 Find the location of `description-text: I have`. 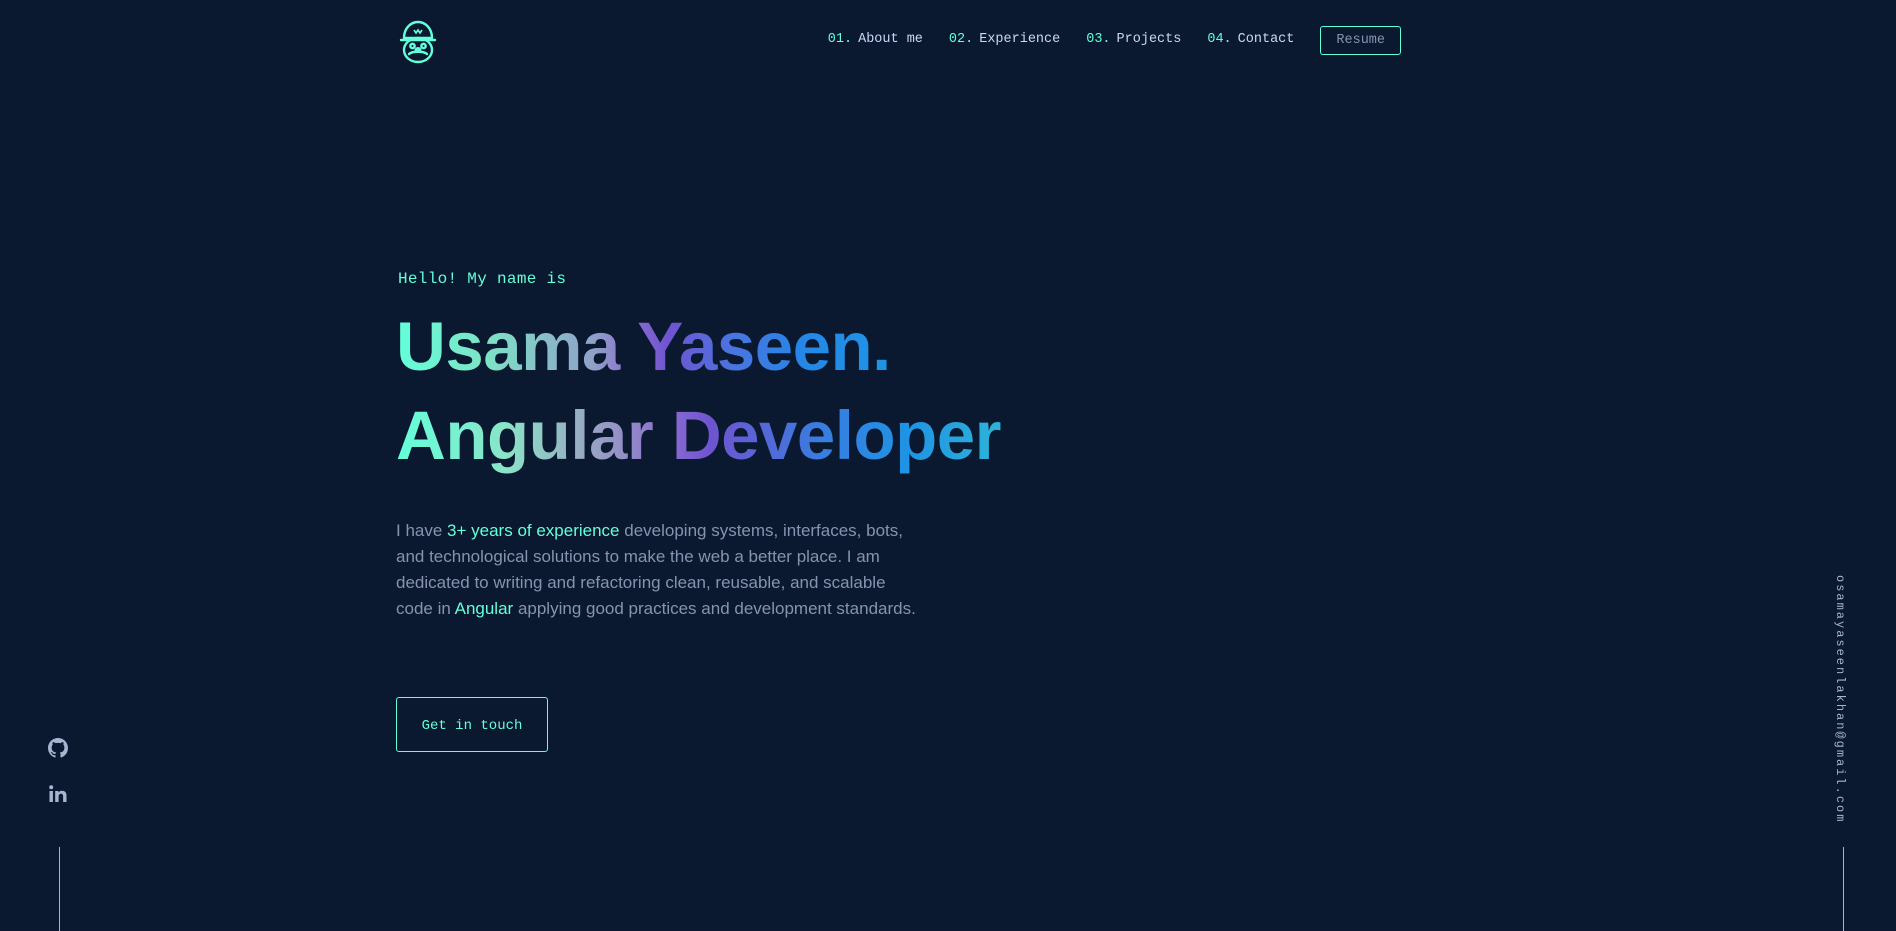

description-text: I have is located at coordinates (422, 530).